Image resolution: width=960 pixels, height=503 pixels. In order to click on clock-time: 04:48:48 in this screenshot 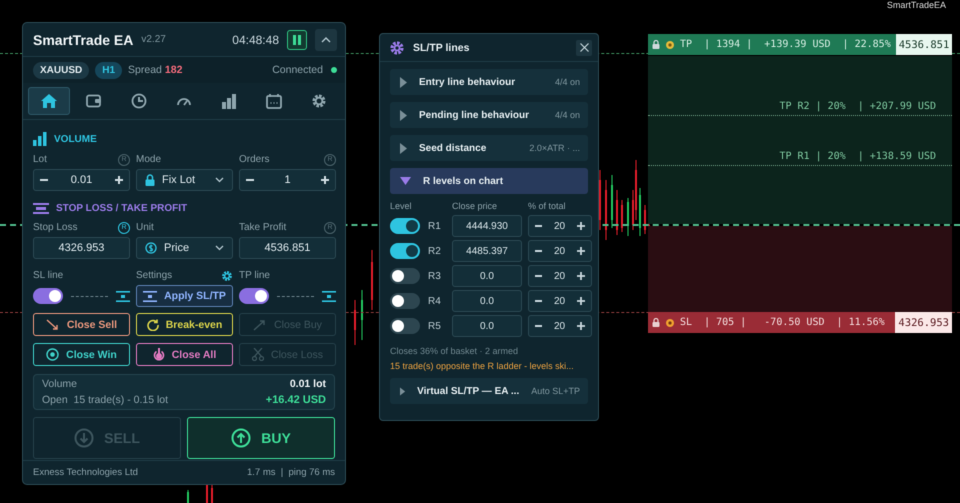, I will do `click(255, 39)`.